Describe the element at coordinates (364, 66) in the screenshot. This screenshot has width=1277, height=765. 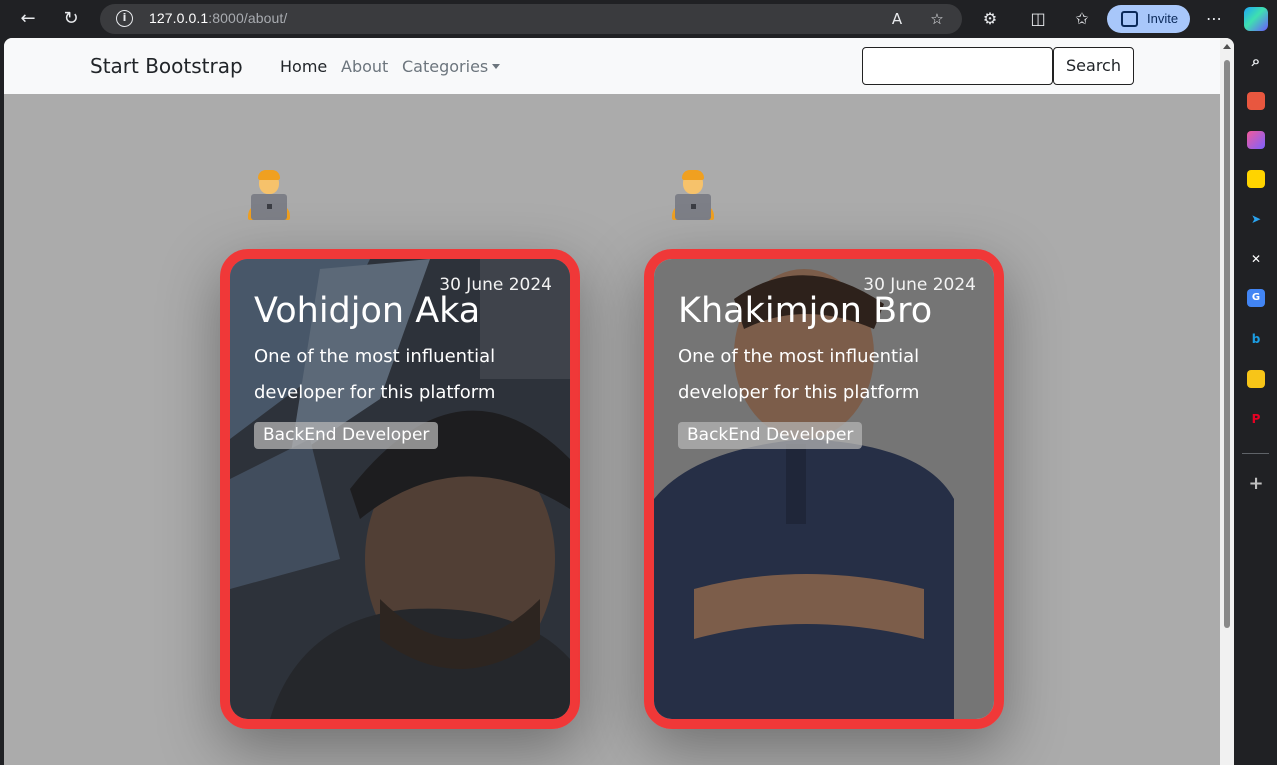
I see `nav-link-about: About` at that location.